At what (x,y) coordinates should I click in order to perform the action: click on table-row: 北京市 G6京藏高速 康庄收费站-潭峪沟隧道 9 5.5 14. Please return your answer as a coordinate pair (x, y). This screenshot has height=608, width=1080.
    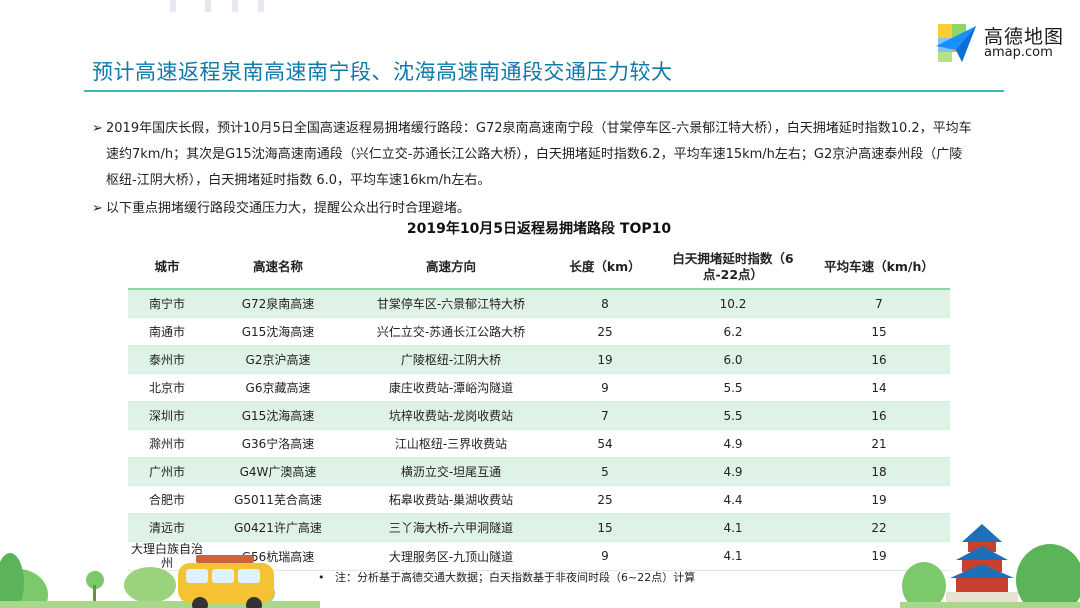
    Looking at the image, I should click on (539, 387).